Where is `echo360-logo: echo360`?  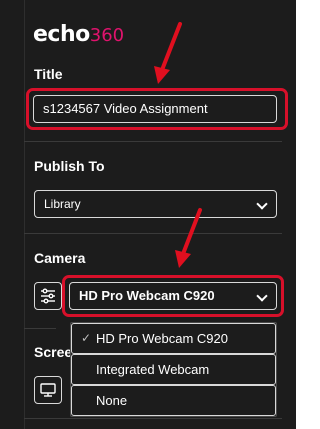 echo360-logo: echo360 is located at coordinates (79, 34).